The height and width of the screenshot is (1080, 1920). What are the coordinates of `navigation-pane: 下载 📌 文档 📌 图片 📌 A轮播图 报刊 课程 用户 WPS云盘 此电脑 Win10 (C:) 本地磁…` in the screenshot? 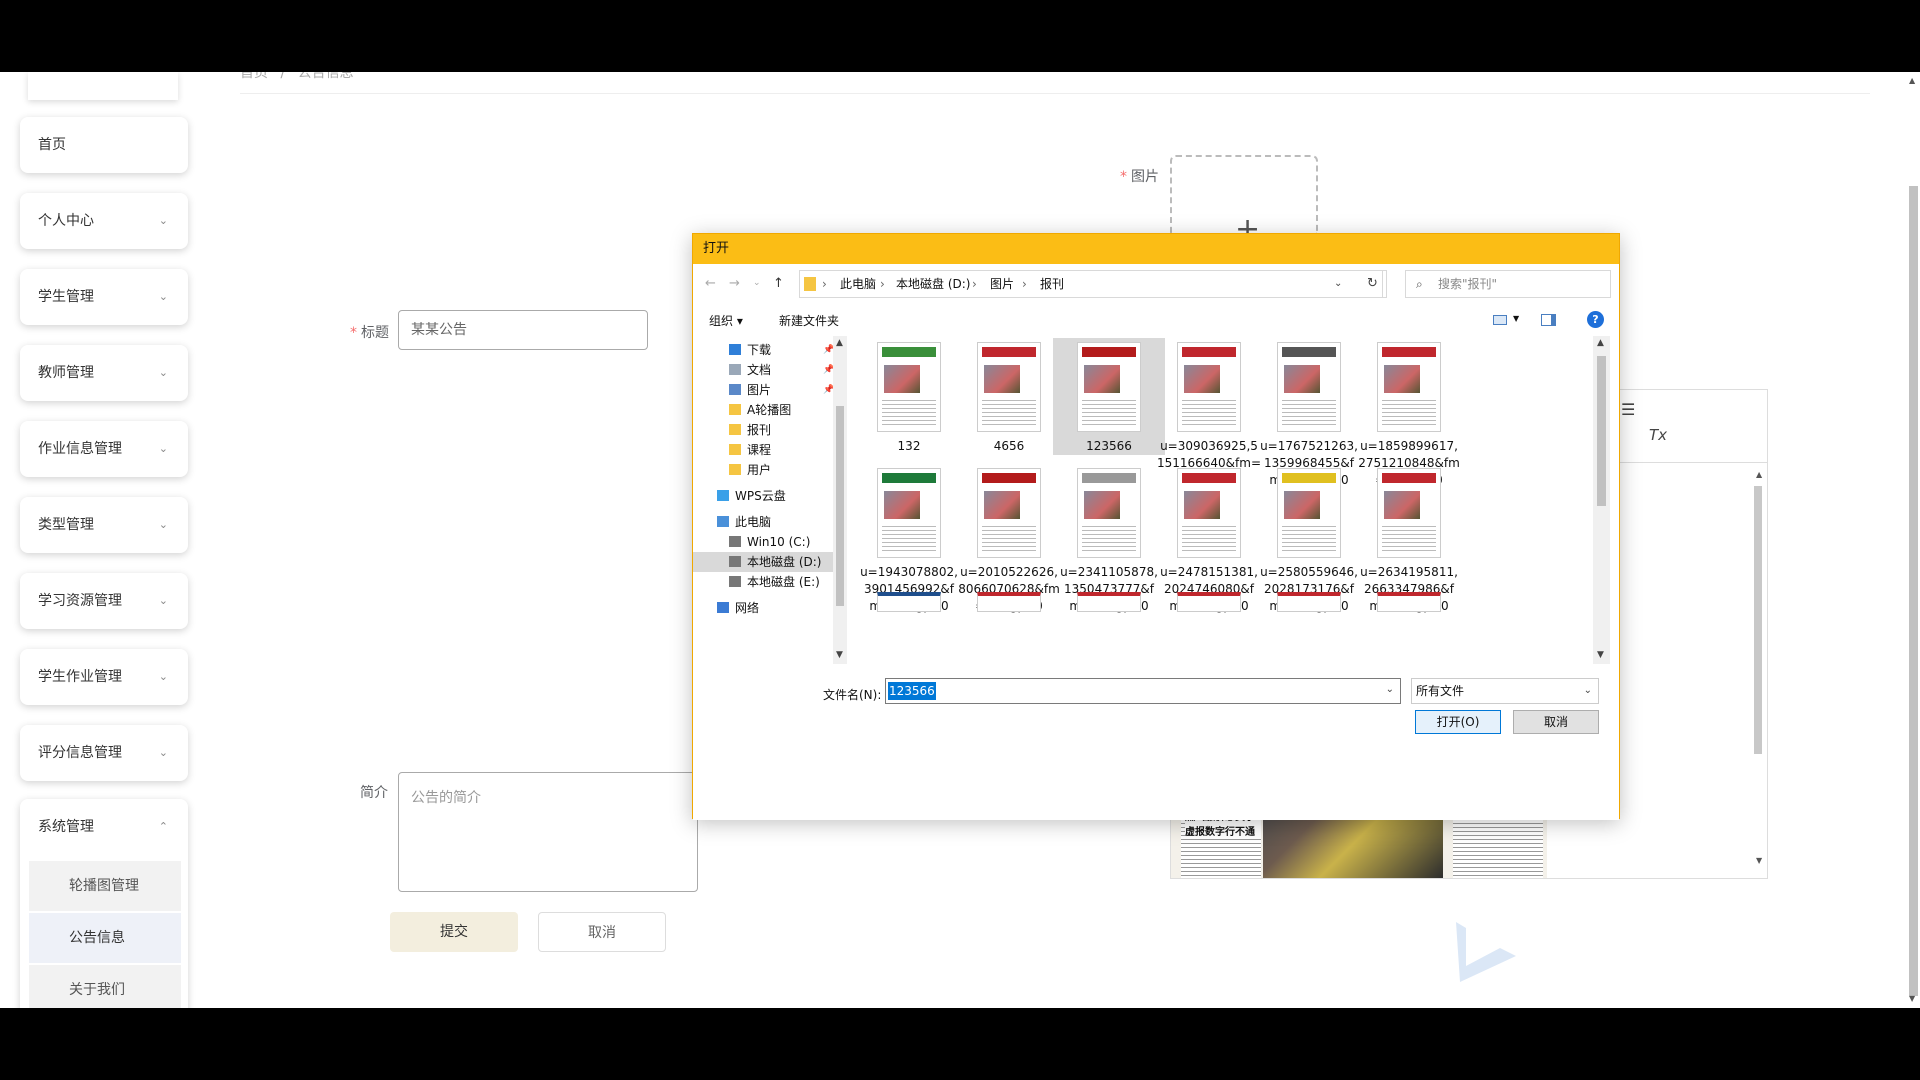 It's located at (770, 500).